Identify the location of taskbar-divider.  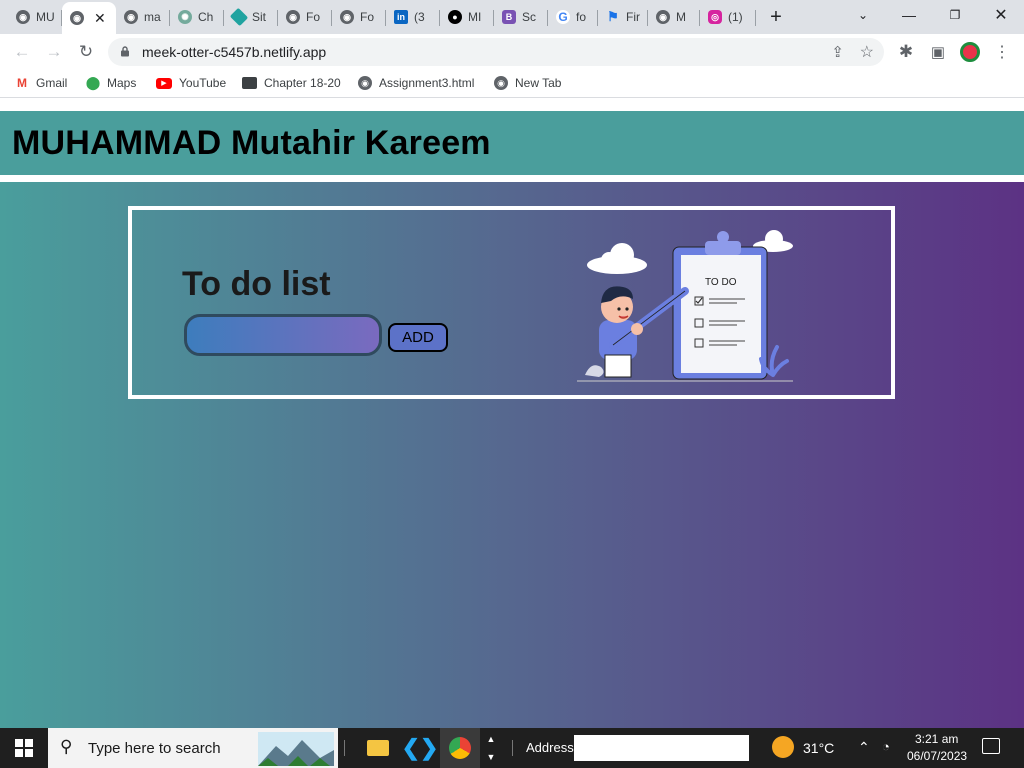
(512, 748).